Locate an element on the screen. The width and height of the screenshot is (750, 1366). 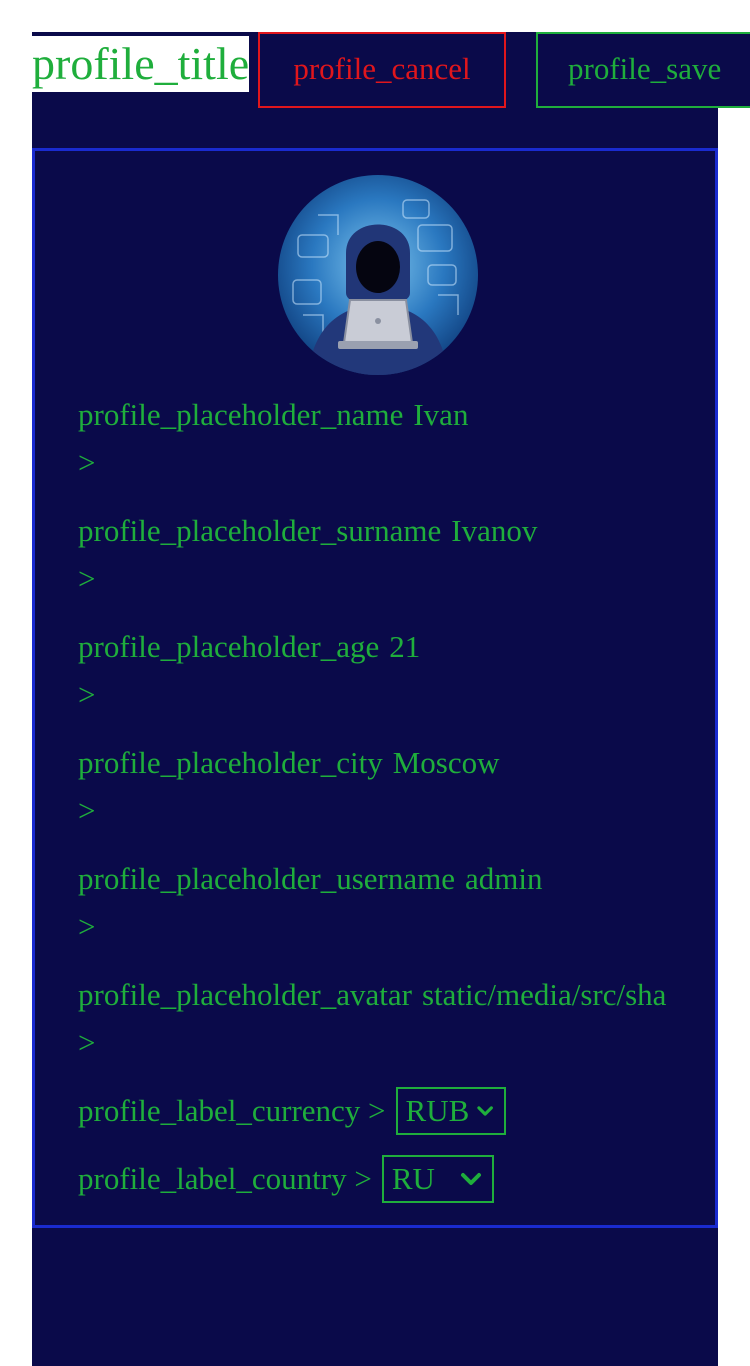
field-value: static/media/src/sha is located at coordinates (544, 994).